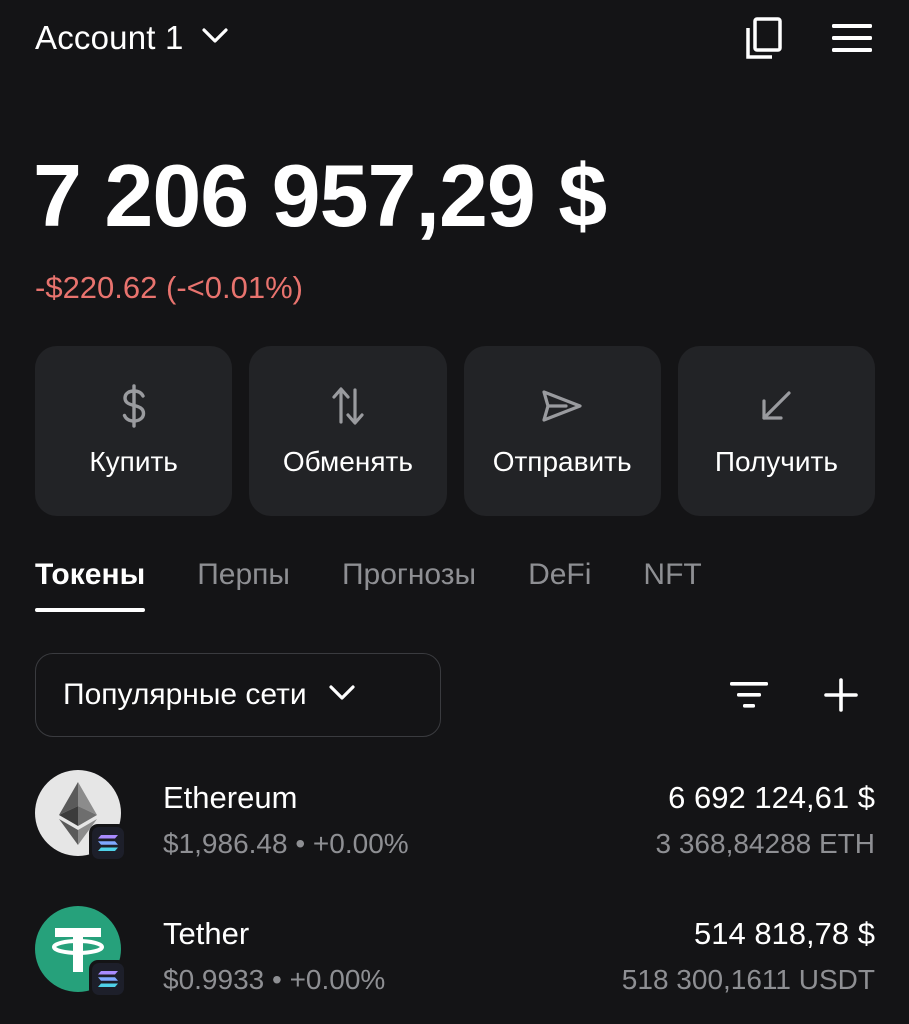  What do you see at coordinates (109, 37) in the screenshot?
I see `account-name: Account 1` at bounding box center [109, 37].